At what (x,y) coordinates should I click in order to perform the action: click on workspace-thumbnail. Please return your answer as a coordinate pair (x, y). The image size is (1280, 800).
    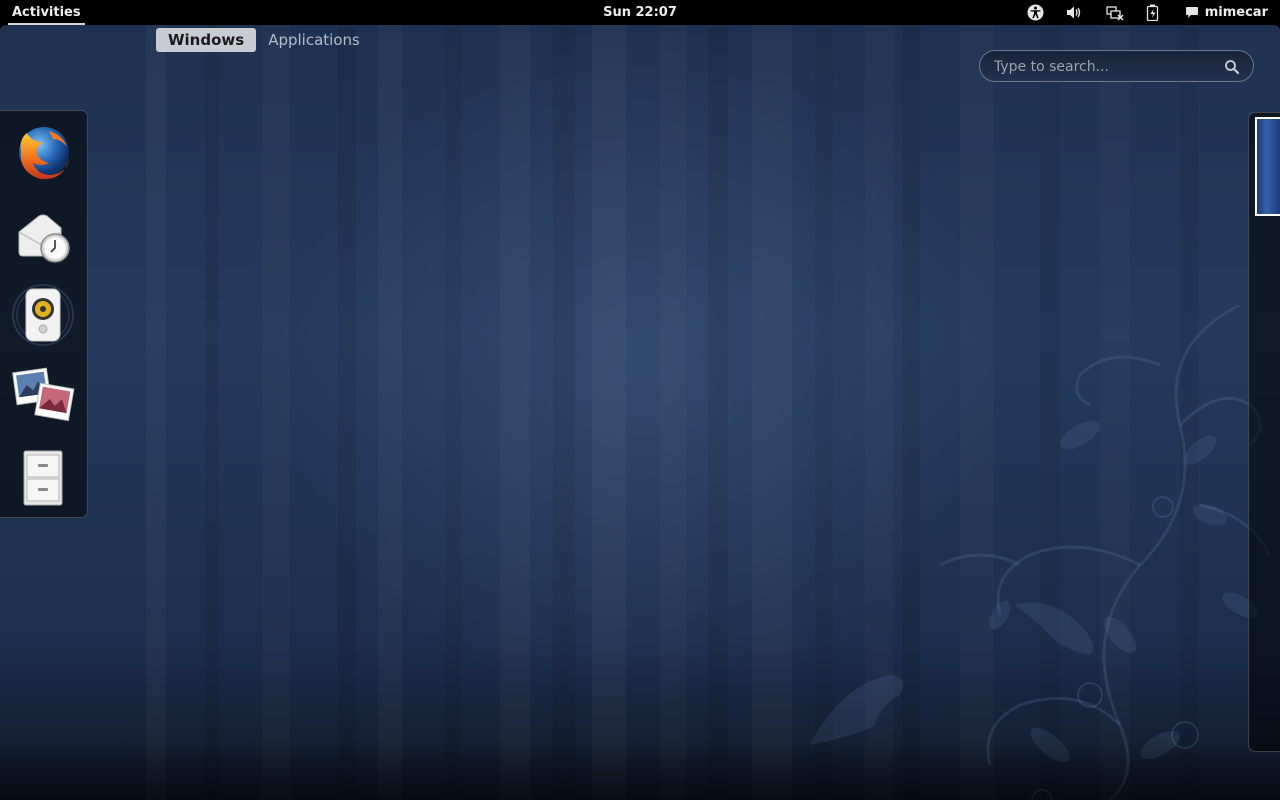
    Looking at the image, I should click on (1267, 166).